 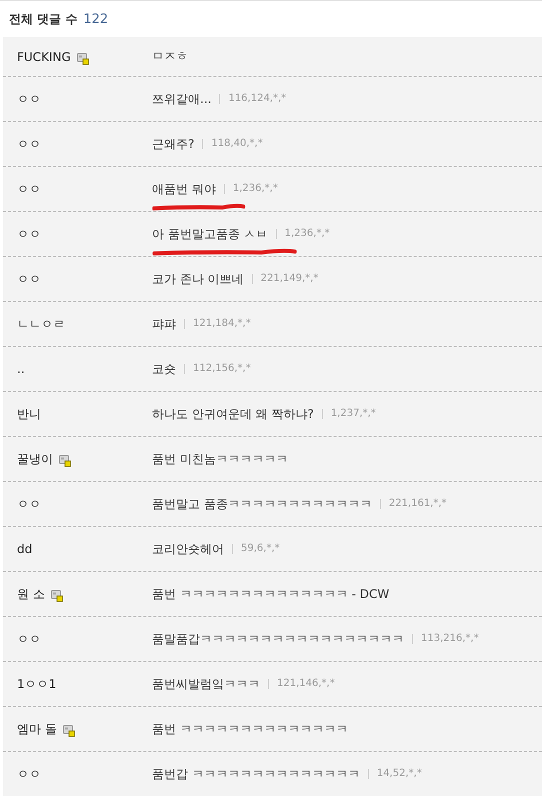 What do you see at coordinates (413, 504) in the screenshot?
I see `ip-address: 221,161,*,*` at bounding box center [413, 504].